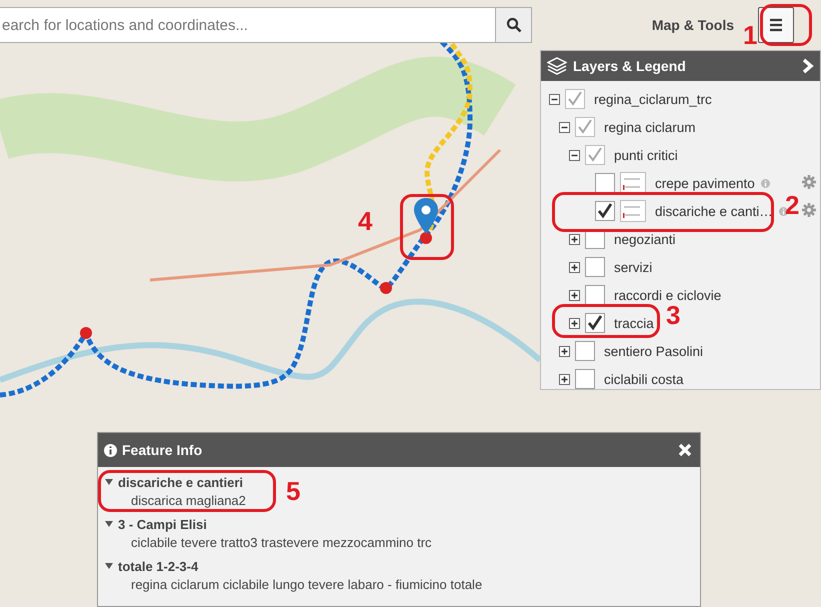 This screenshot has width=821, height=607. I want to click on annotation-number: 3, so click(673, 315).